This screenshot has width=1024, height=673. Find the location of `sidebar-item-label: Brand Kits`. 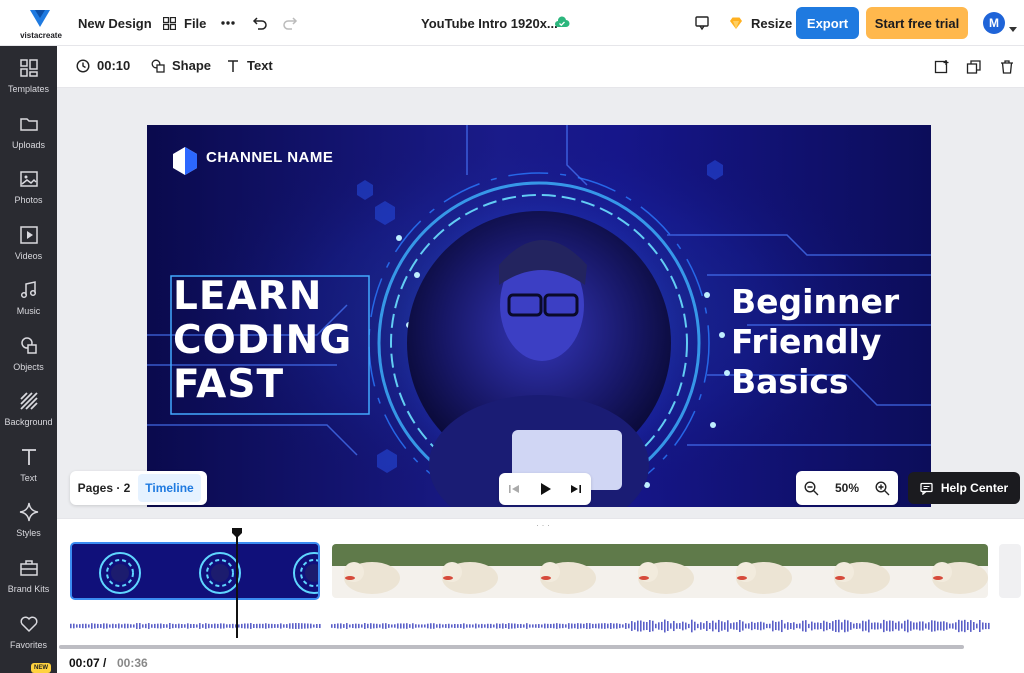

sidebar-item-label: Brand Kits is located at coordinates (28, 589).